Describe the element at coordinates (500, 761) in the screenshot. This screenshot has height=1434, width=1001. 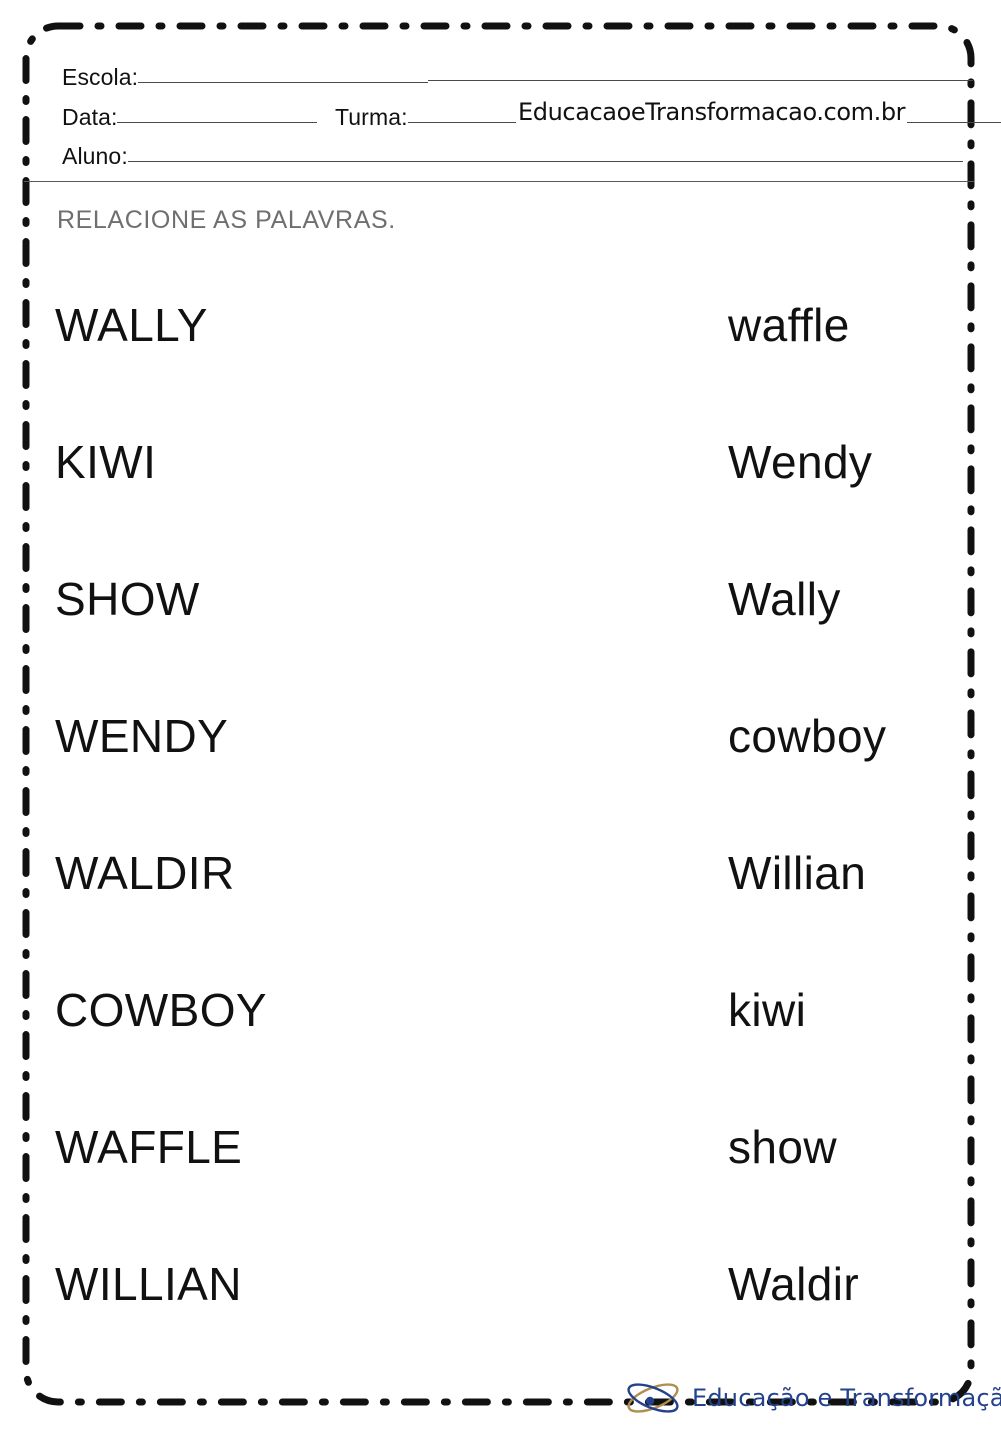
I see `word-pair-row: WENDY cowboy` at that location.